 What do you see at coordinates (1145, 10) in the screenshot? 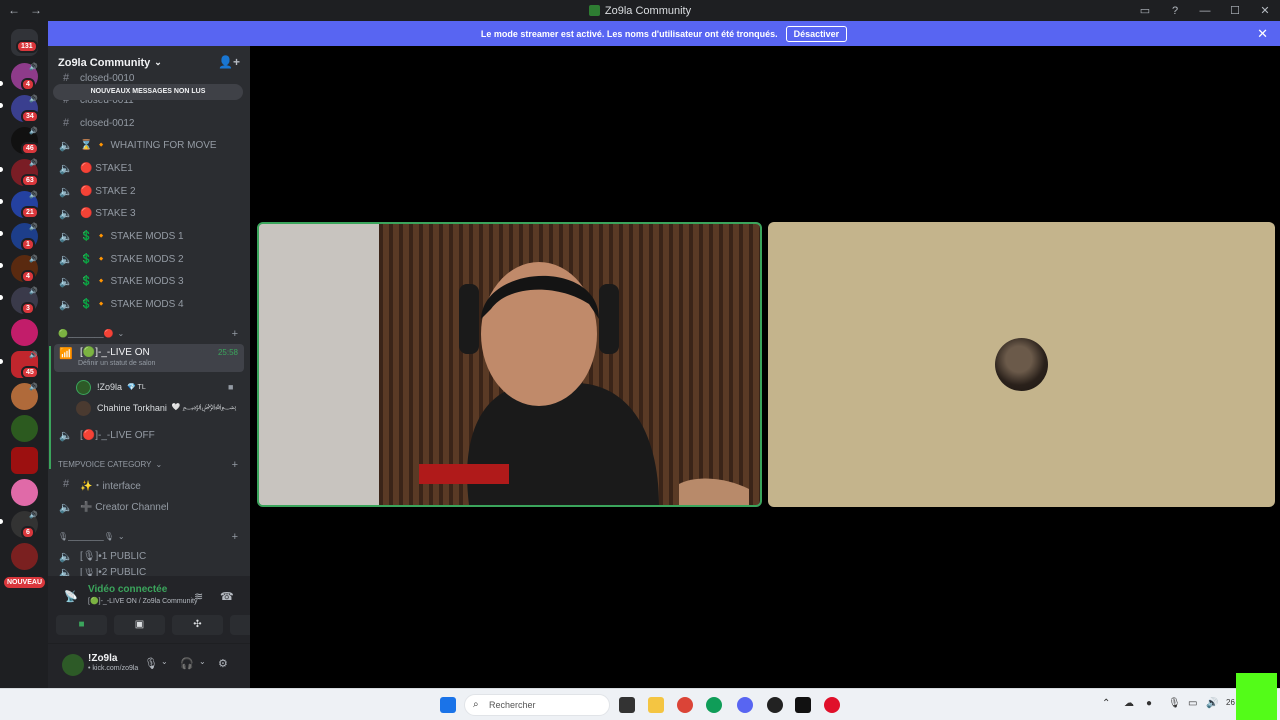
I see `cast-icon: ▭` at bounding box center [1145, 10].